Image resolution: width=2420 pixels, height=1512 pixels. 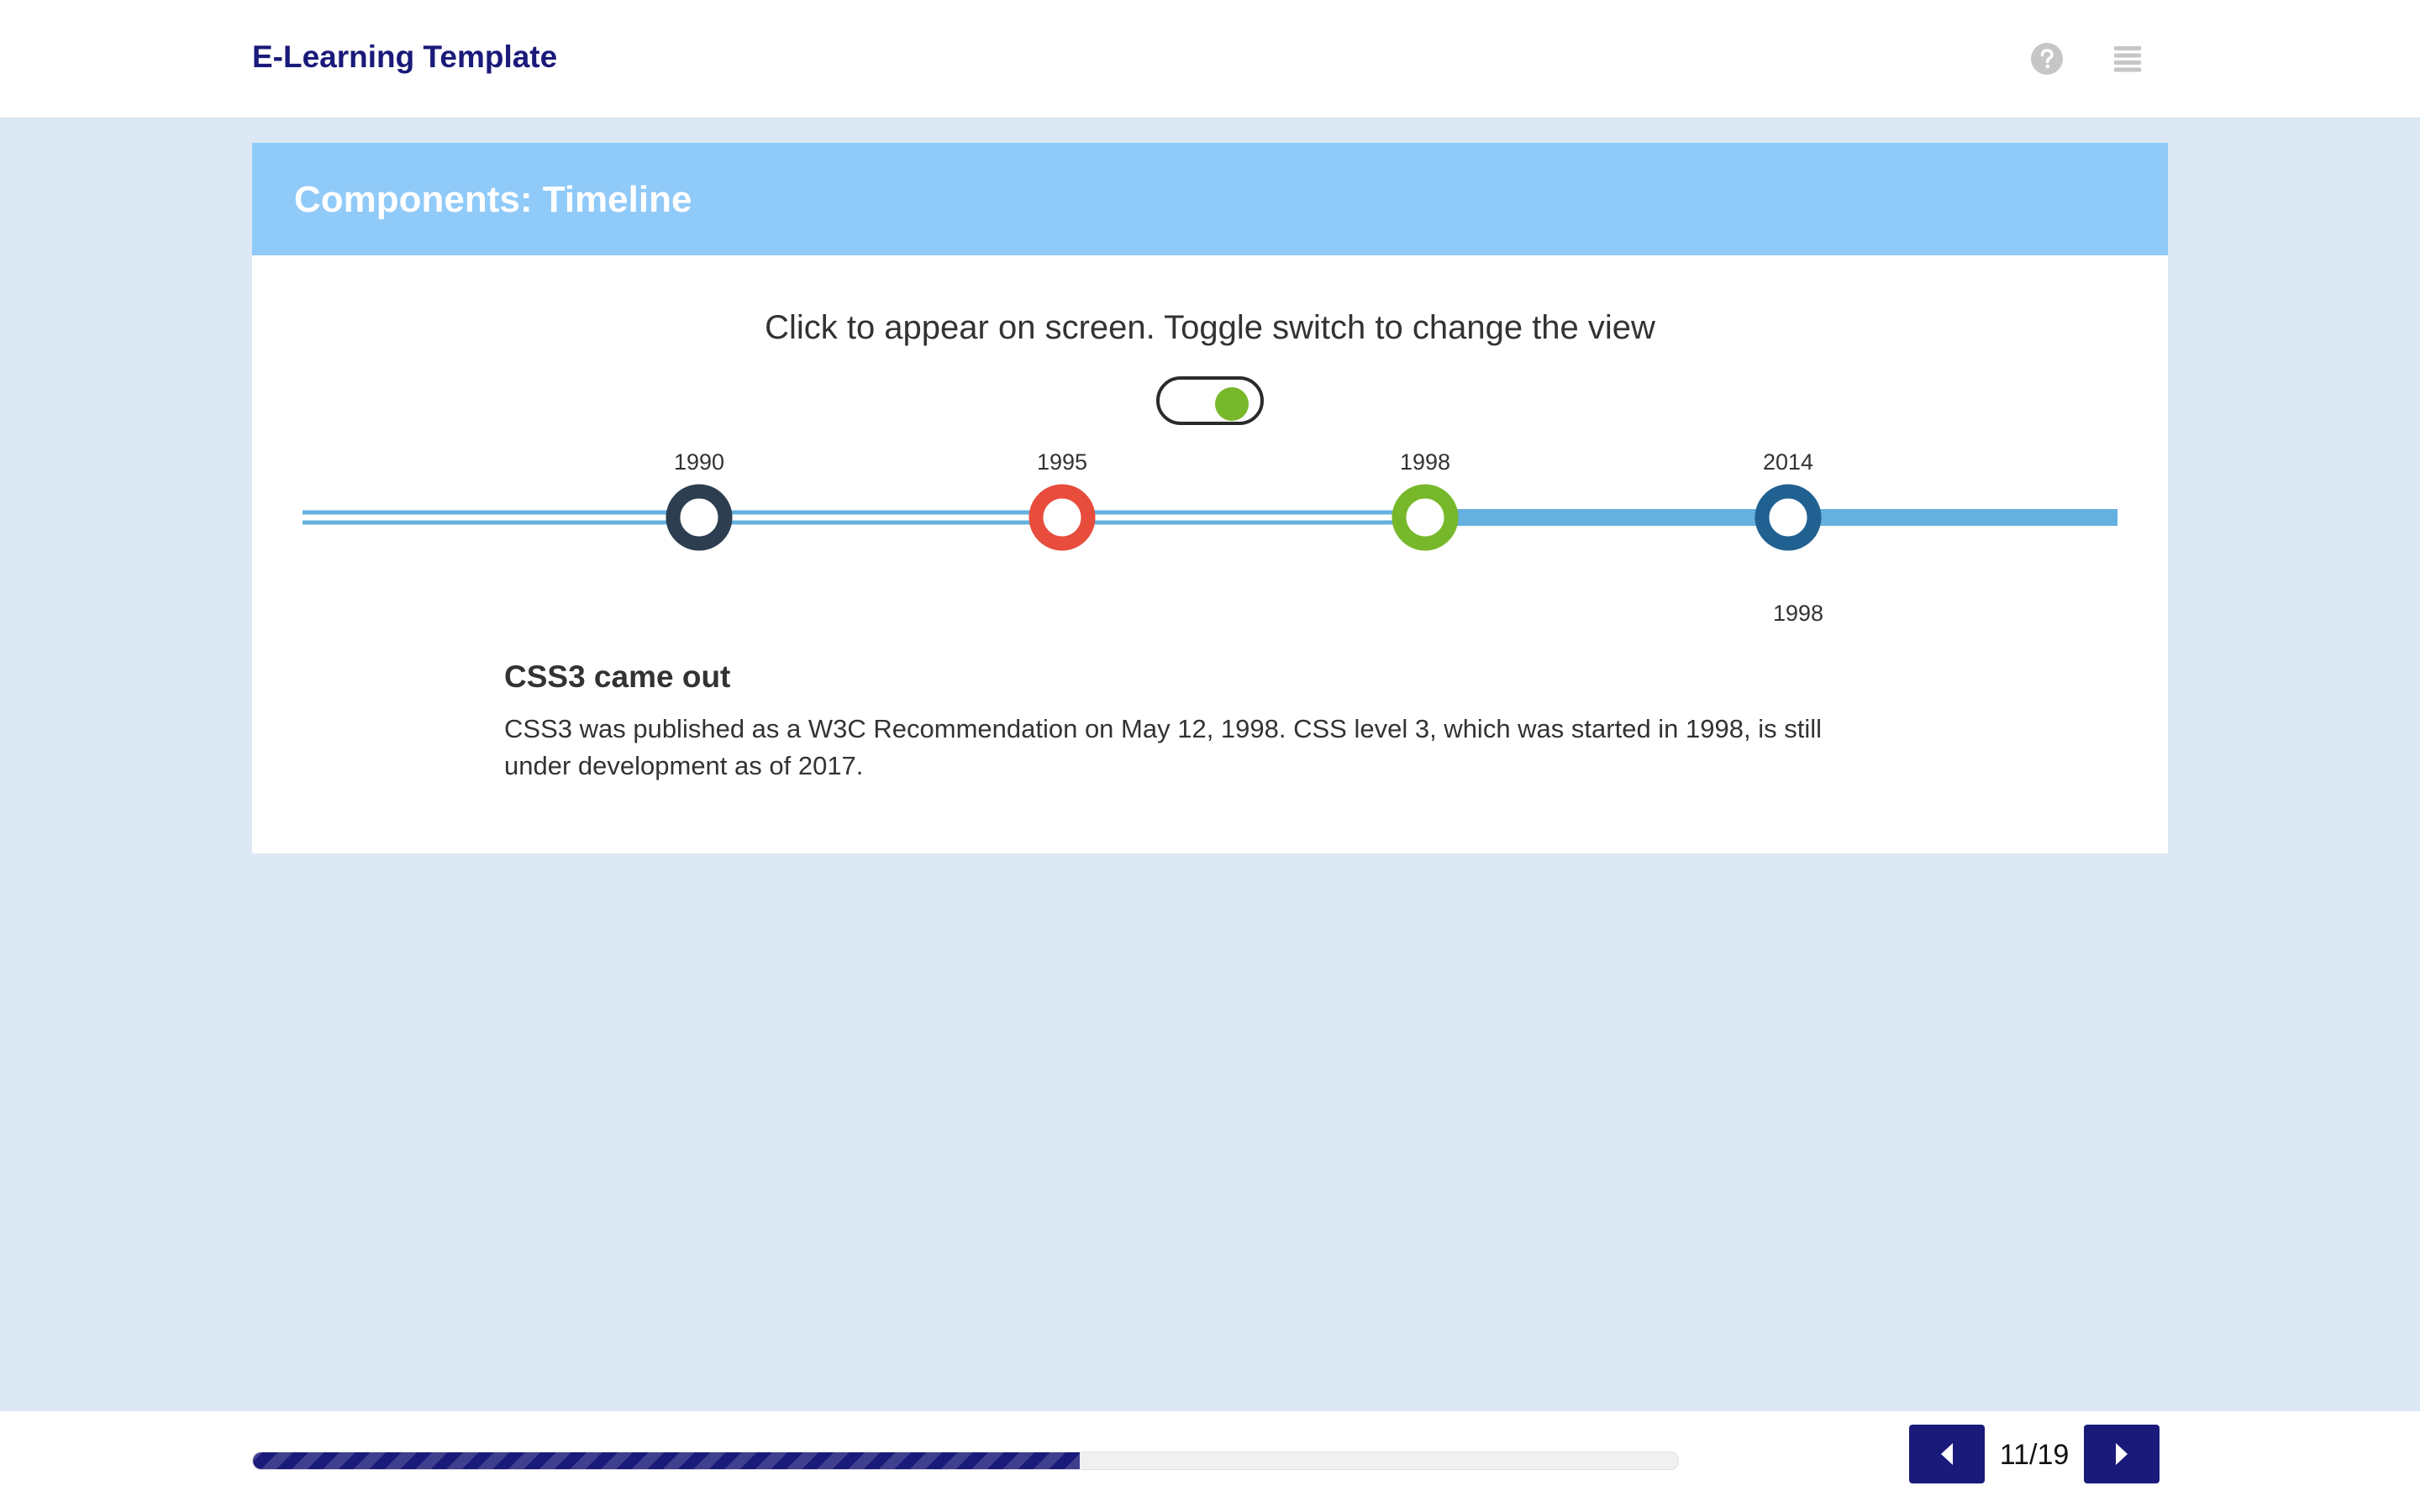 I want to click on timeline-node-1995, so click(x=1062, y=517).